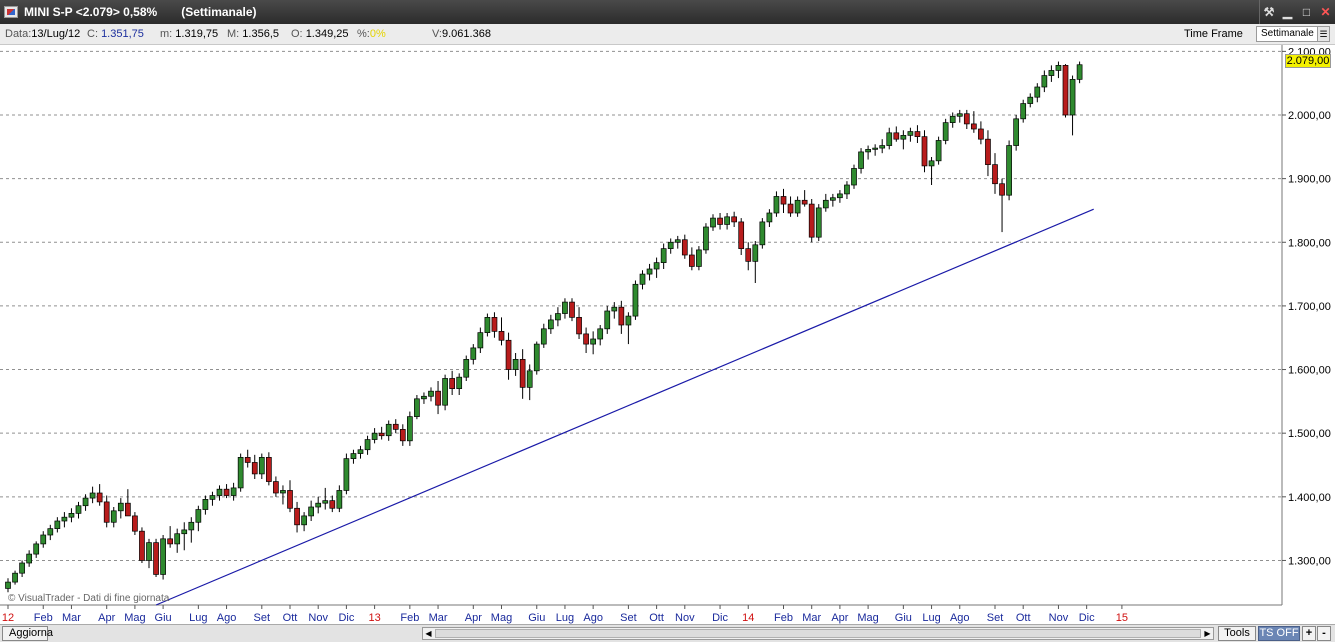 This screenshot has width=1335, height=642. What do you see at coordinates (189, 34) in the screenshot?
I see `info-min: m: 1.319,75` at bounding box center [189, 34].